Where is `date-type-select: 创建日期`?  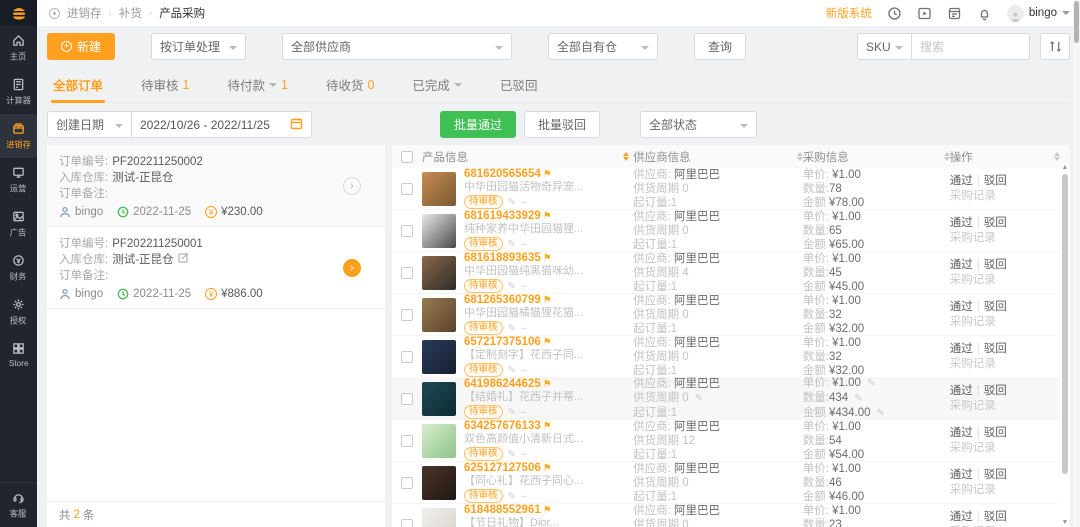 date-type-select: 创建日期 is located at coordinates (89, 124).